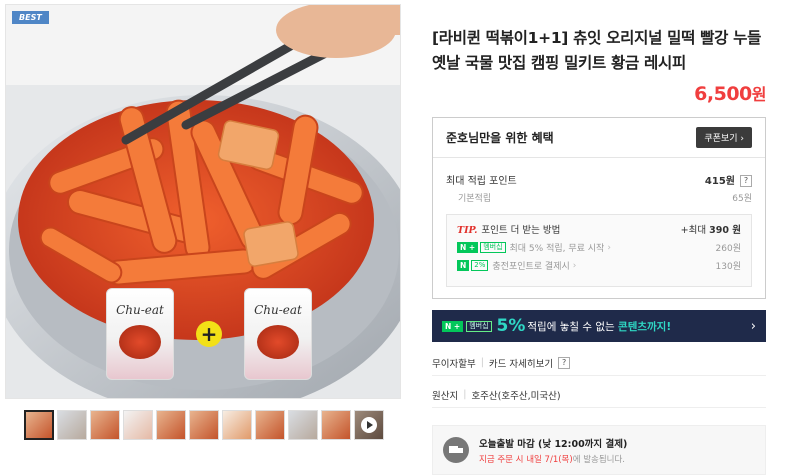 This screenshot has width=800, height=475. I want to click on banner-text: 적립에 놓칠 수 없는 콘텐츠까지!, so click(599, 326).